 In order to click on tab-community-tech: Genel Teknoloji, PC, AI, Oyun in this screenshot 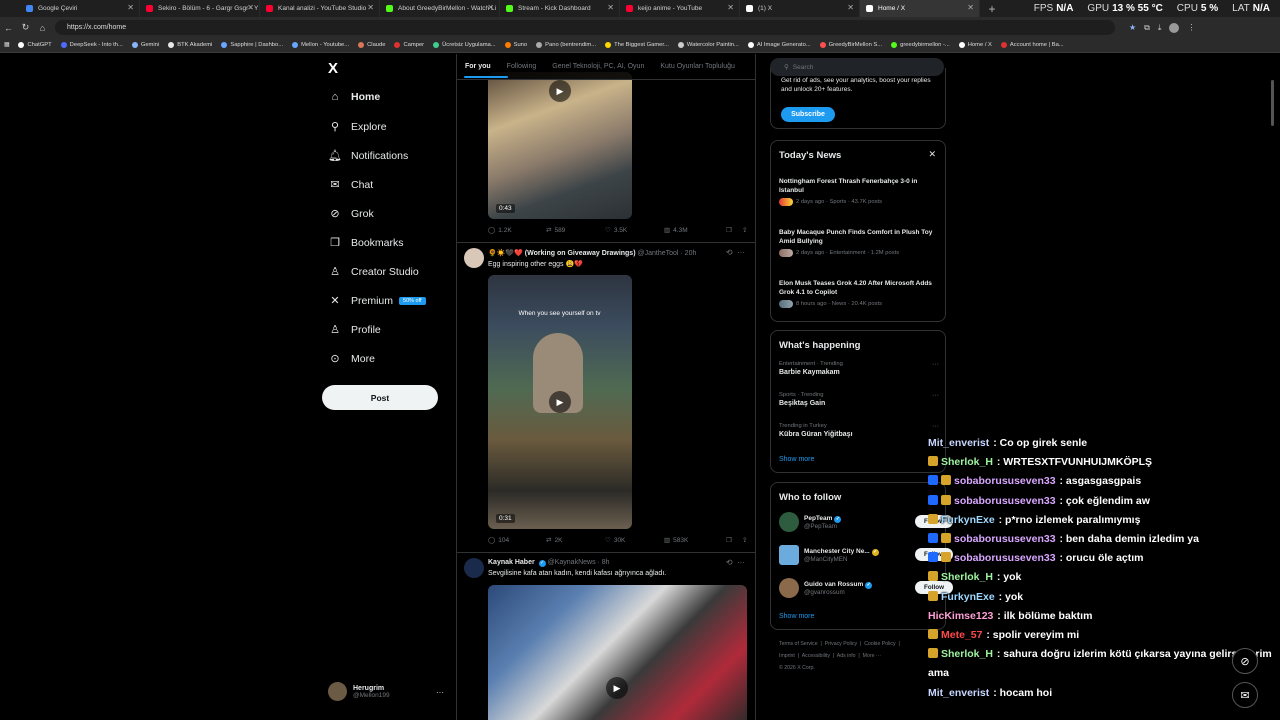, I will do `click(598, 66)`.